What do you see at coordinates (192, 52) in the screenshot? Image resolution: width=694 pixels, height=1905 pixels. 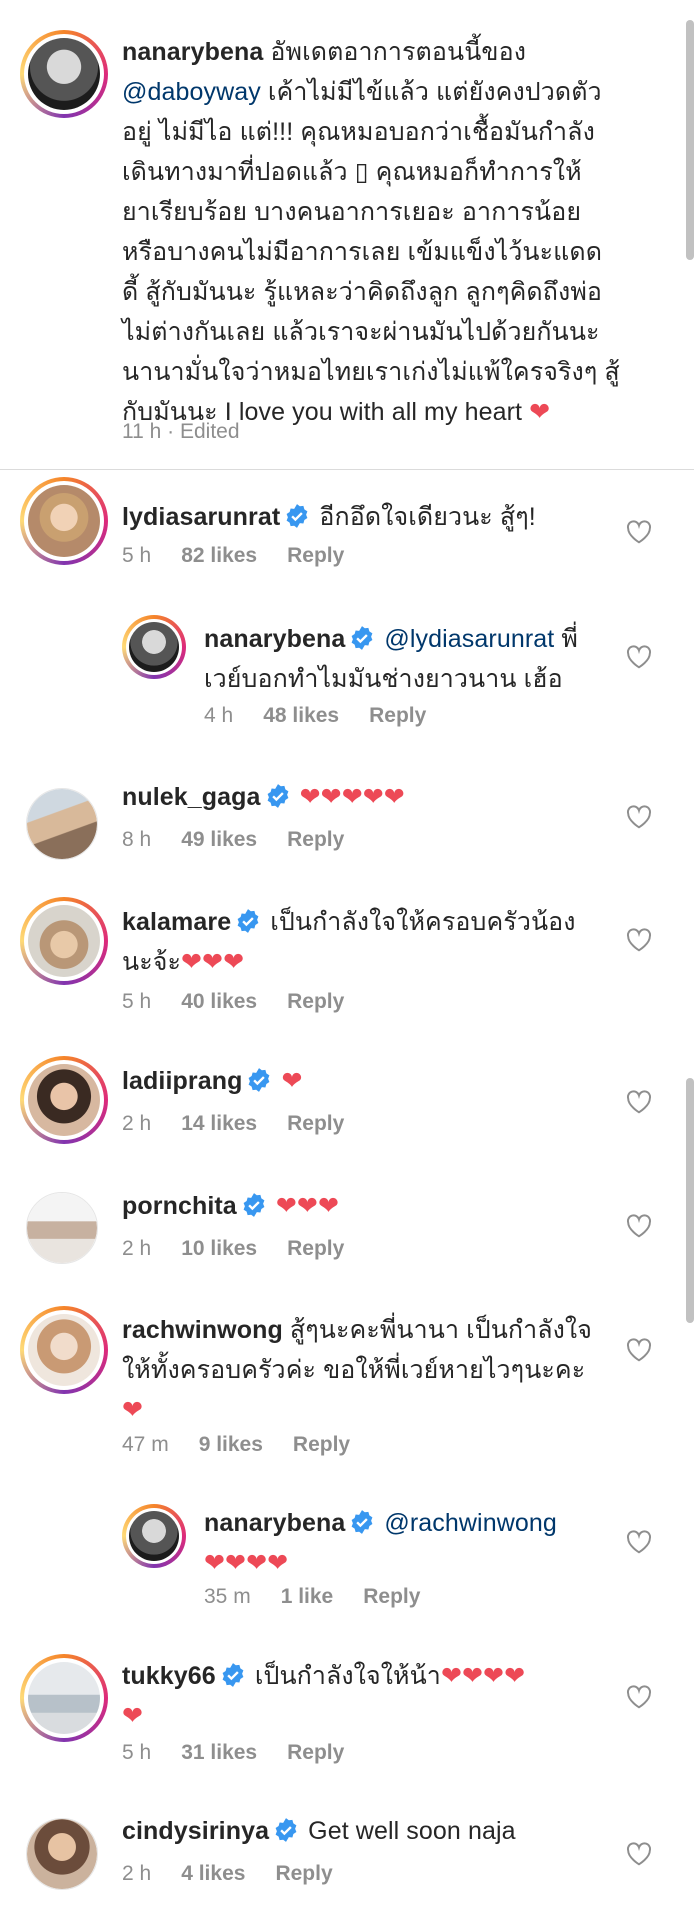 I see `caption-username: nanarybena` at bounding box center [192, 52].